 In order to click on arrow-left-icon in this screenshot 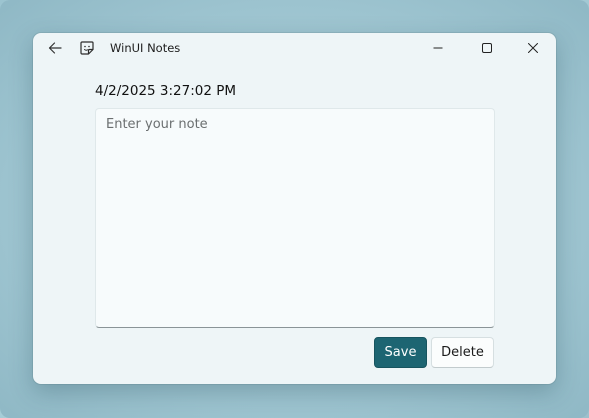, I will do `click(55, 48)`.